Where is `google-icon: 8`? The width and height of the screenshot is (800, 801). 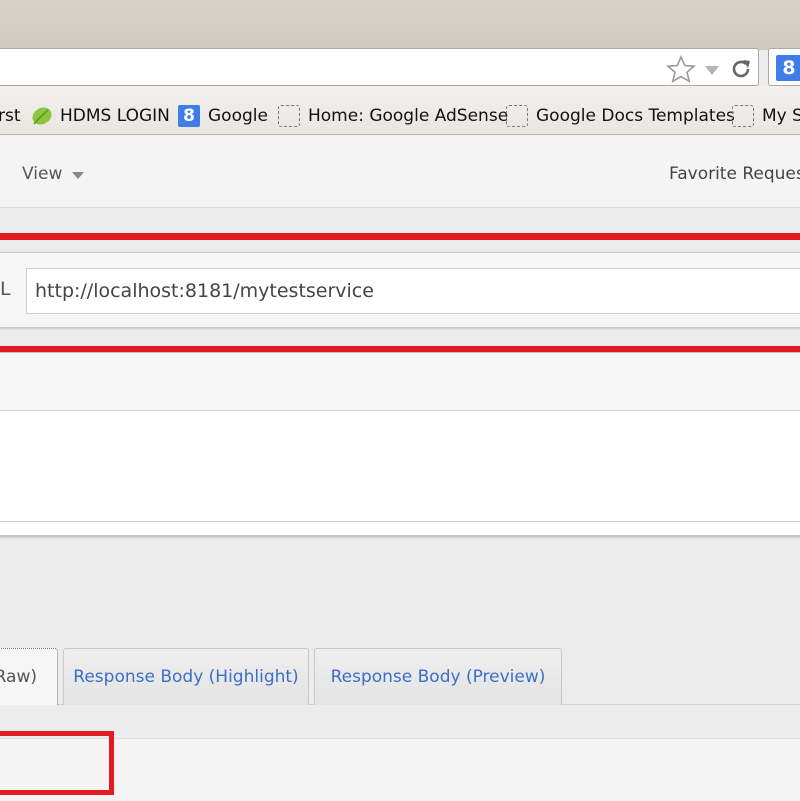 google-icon: 8 is located at coordinates (189, 116).